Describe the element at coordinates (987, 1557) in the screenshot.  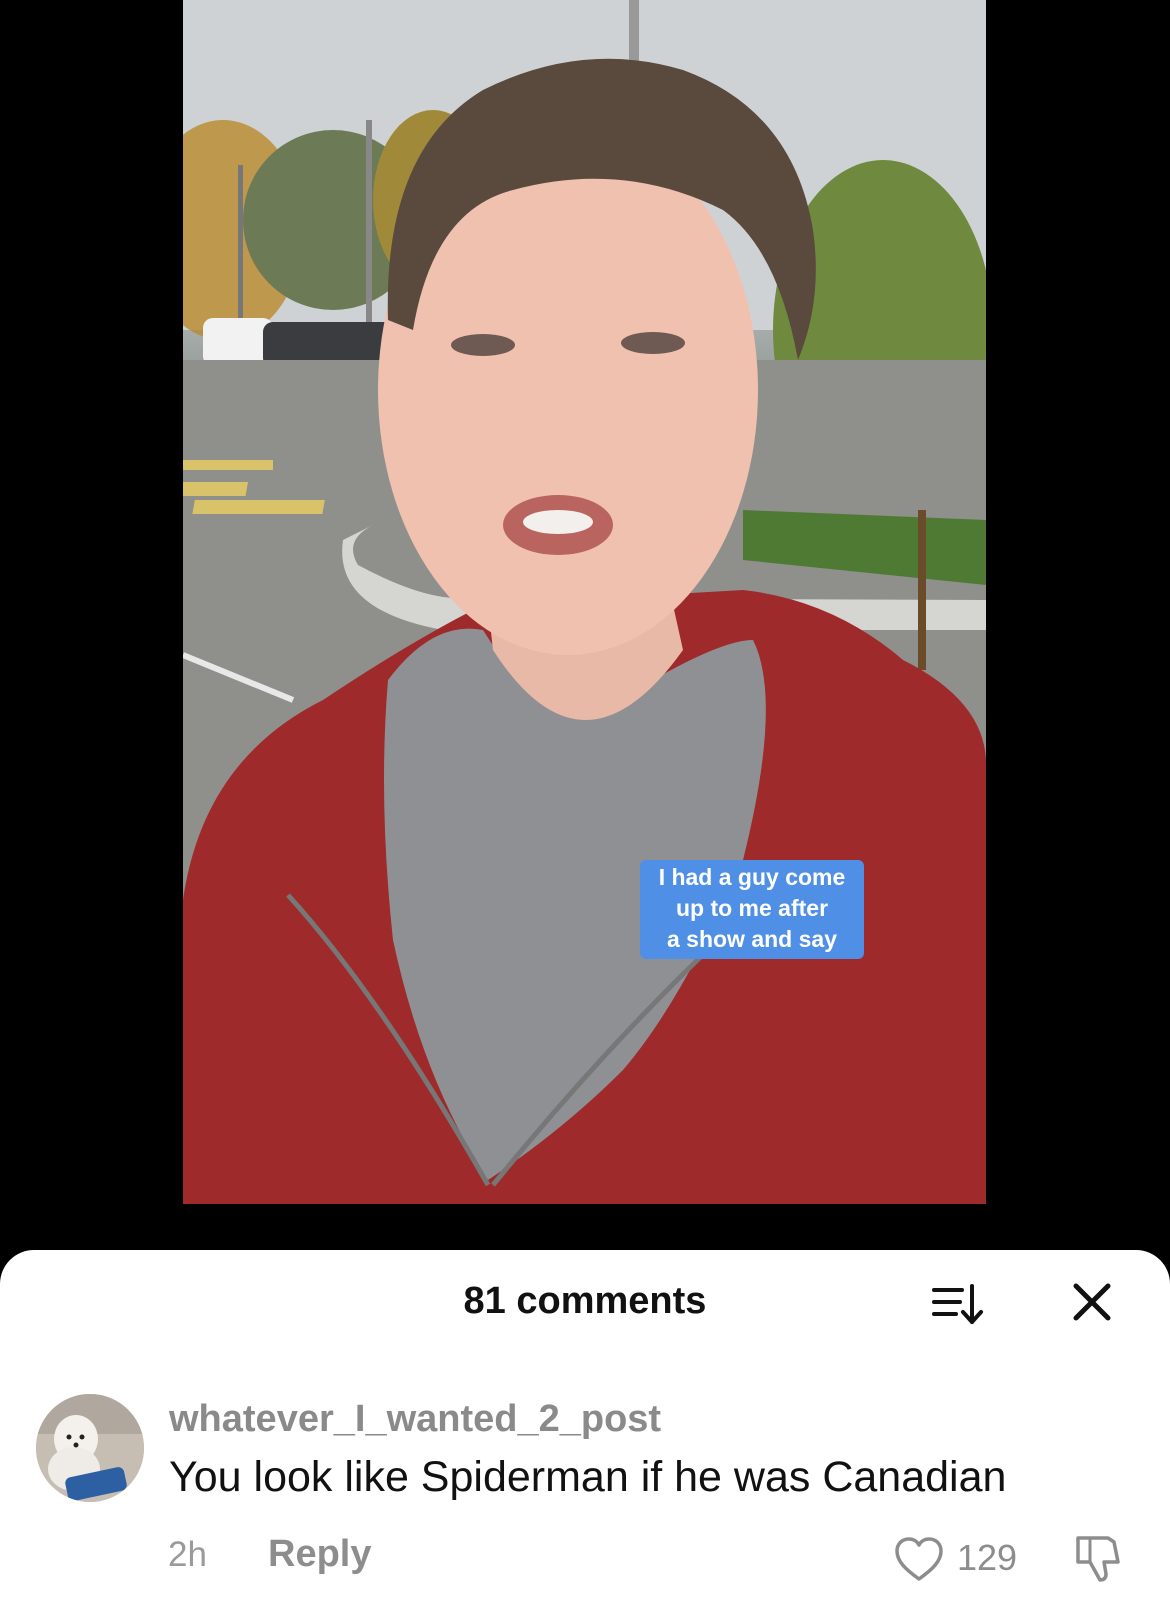
I see `like-count: 129` at that location.